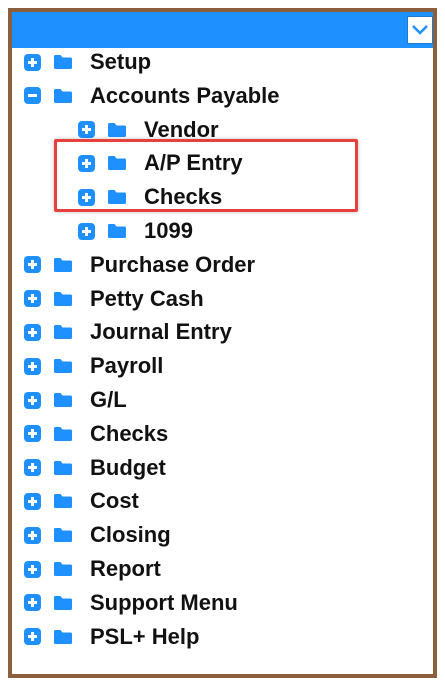 The image size is (445, 686). What do you see at coordinates (164, 602) in the screenshot?
I see `tree-item-label: Support Menu` at bounding box center [164, 602].